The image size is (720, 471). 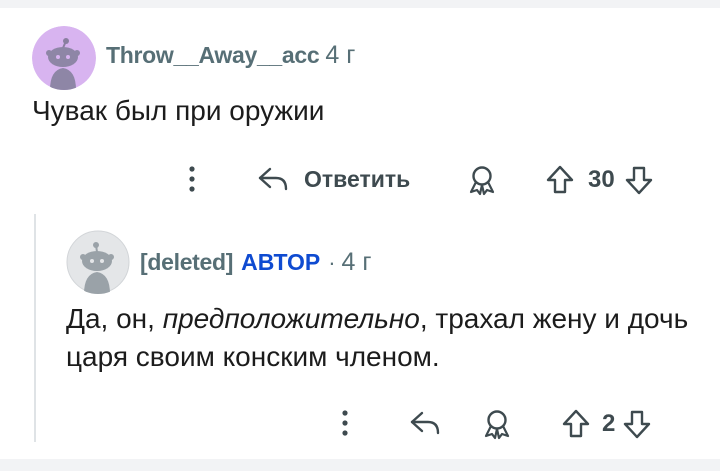 I want to click on comment-1-more-button, so click(x=192, y=179).